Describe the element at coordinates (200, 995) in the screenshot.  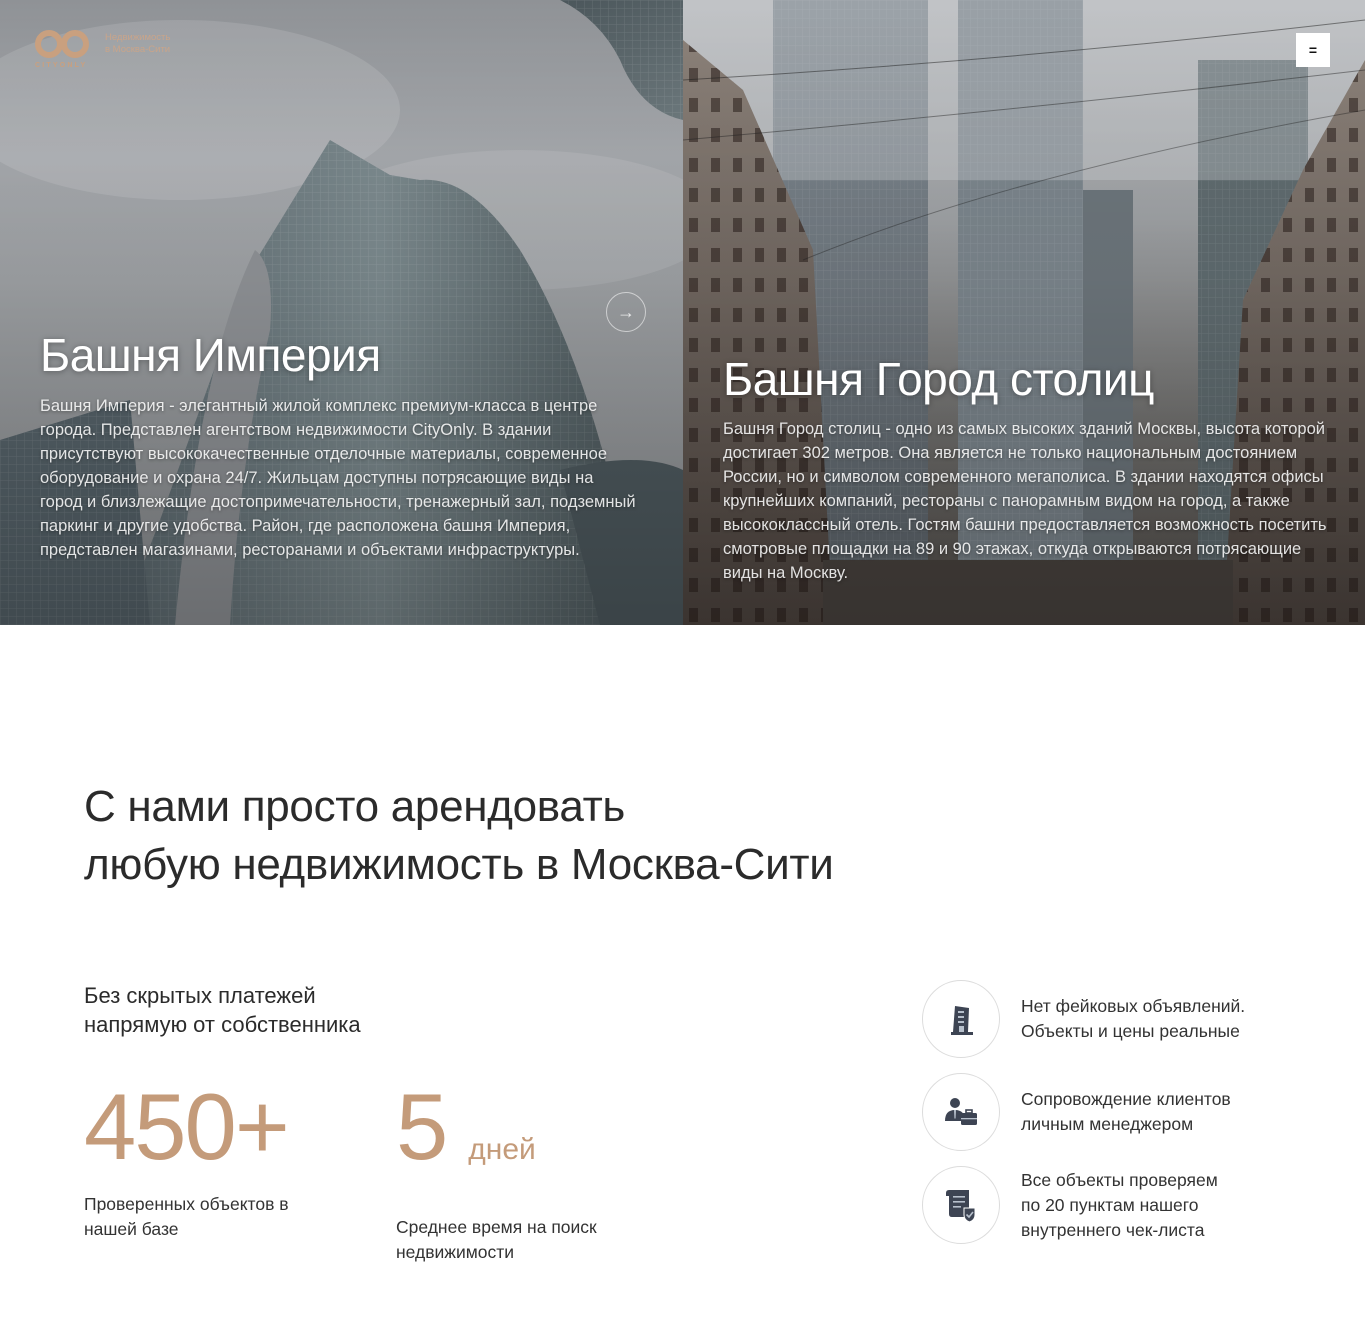
I see `subheading-line: Без скрытых платежей` at that location.